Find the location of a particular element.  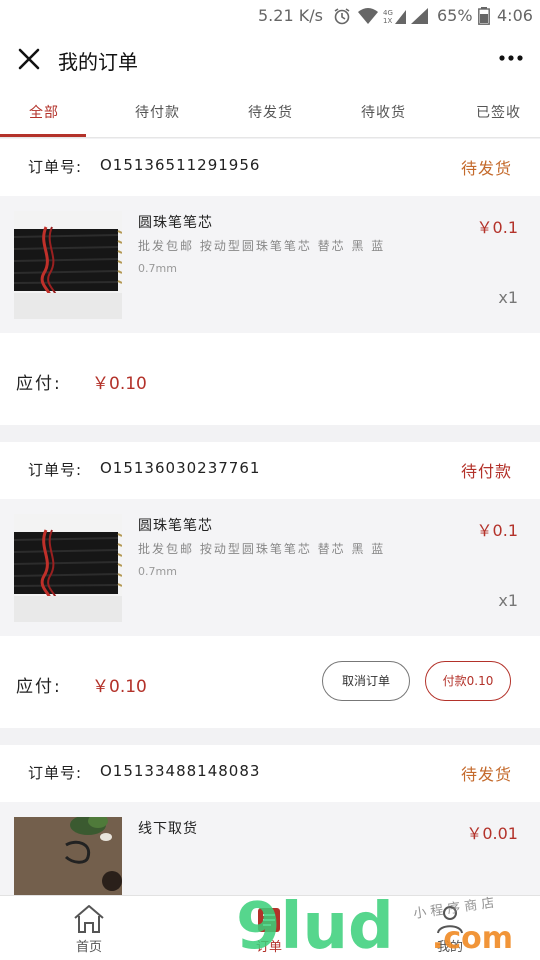

order-footer: 应付: ￥0.10 is located at coordinates (270, 379).